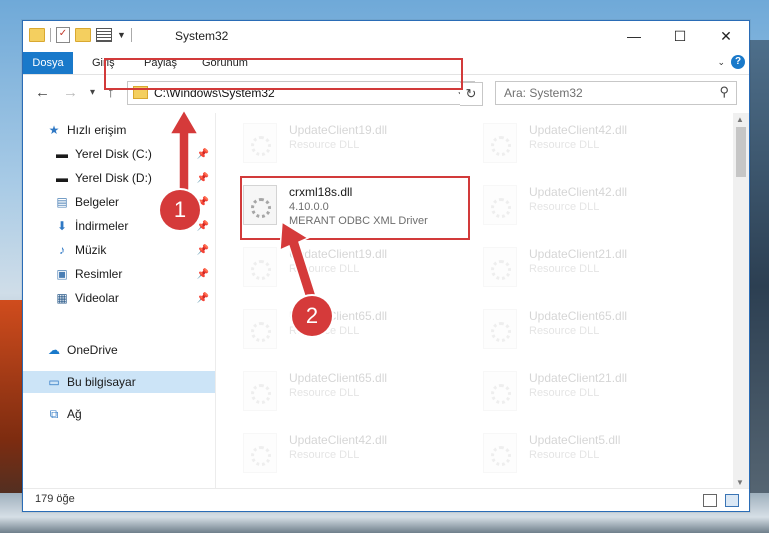 This screenshot has height=533, width=769. I want to click on address-bar-highlight, so click(283, 74).